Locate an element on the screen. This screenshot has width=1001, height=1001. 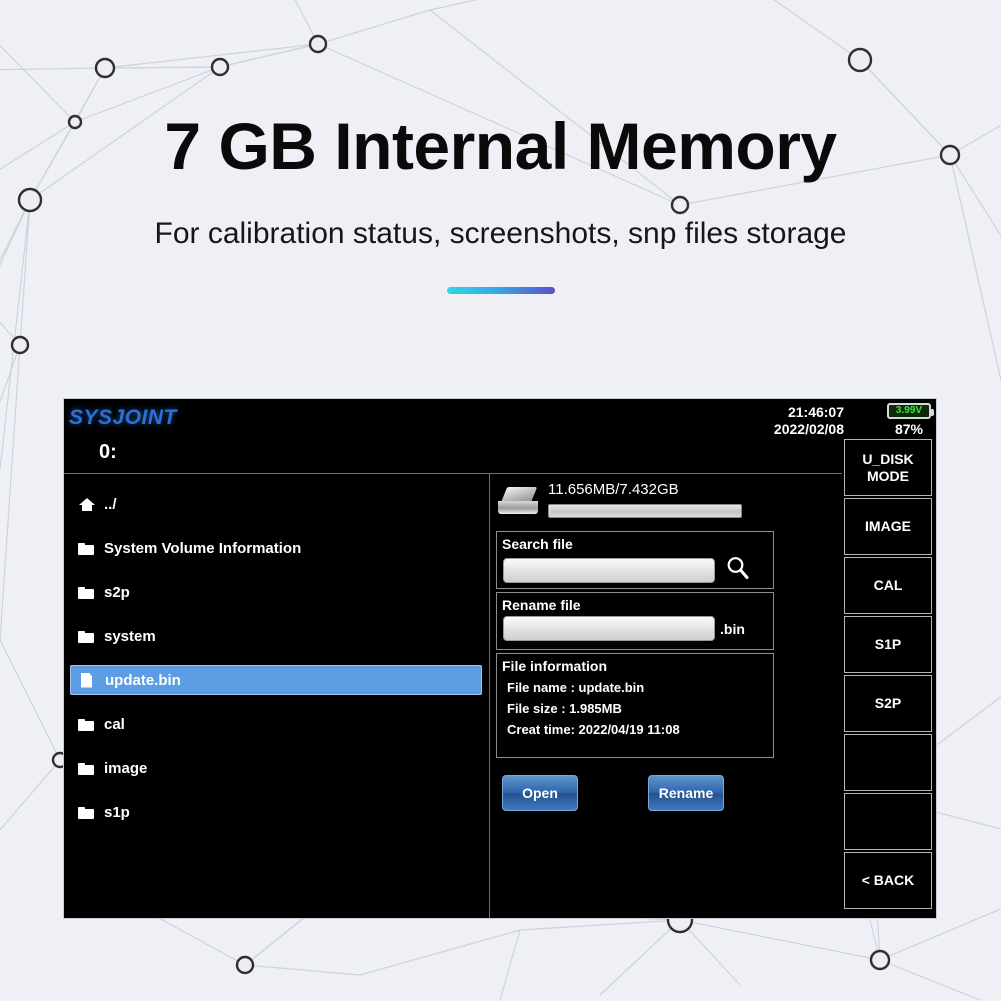
home-icon is located at coordinates (87, 504).